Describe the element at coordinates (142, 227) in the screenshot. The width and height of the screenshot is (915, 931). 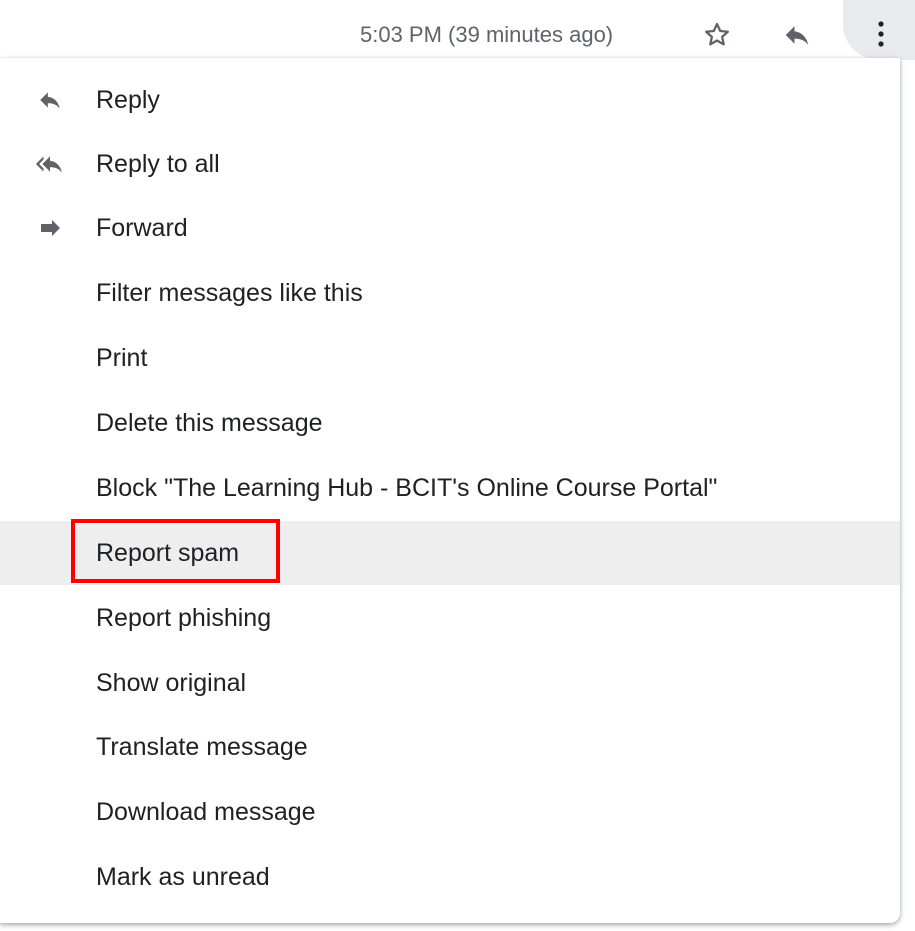
I see `menu-item-label: Forward` at that location.